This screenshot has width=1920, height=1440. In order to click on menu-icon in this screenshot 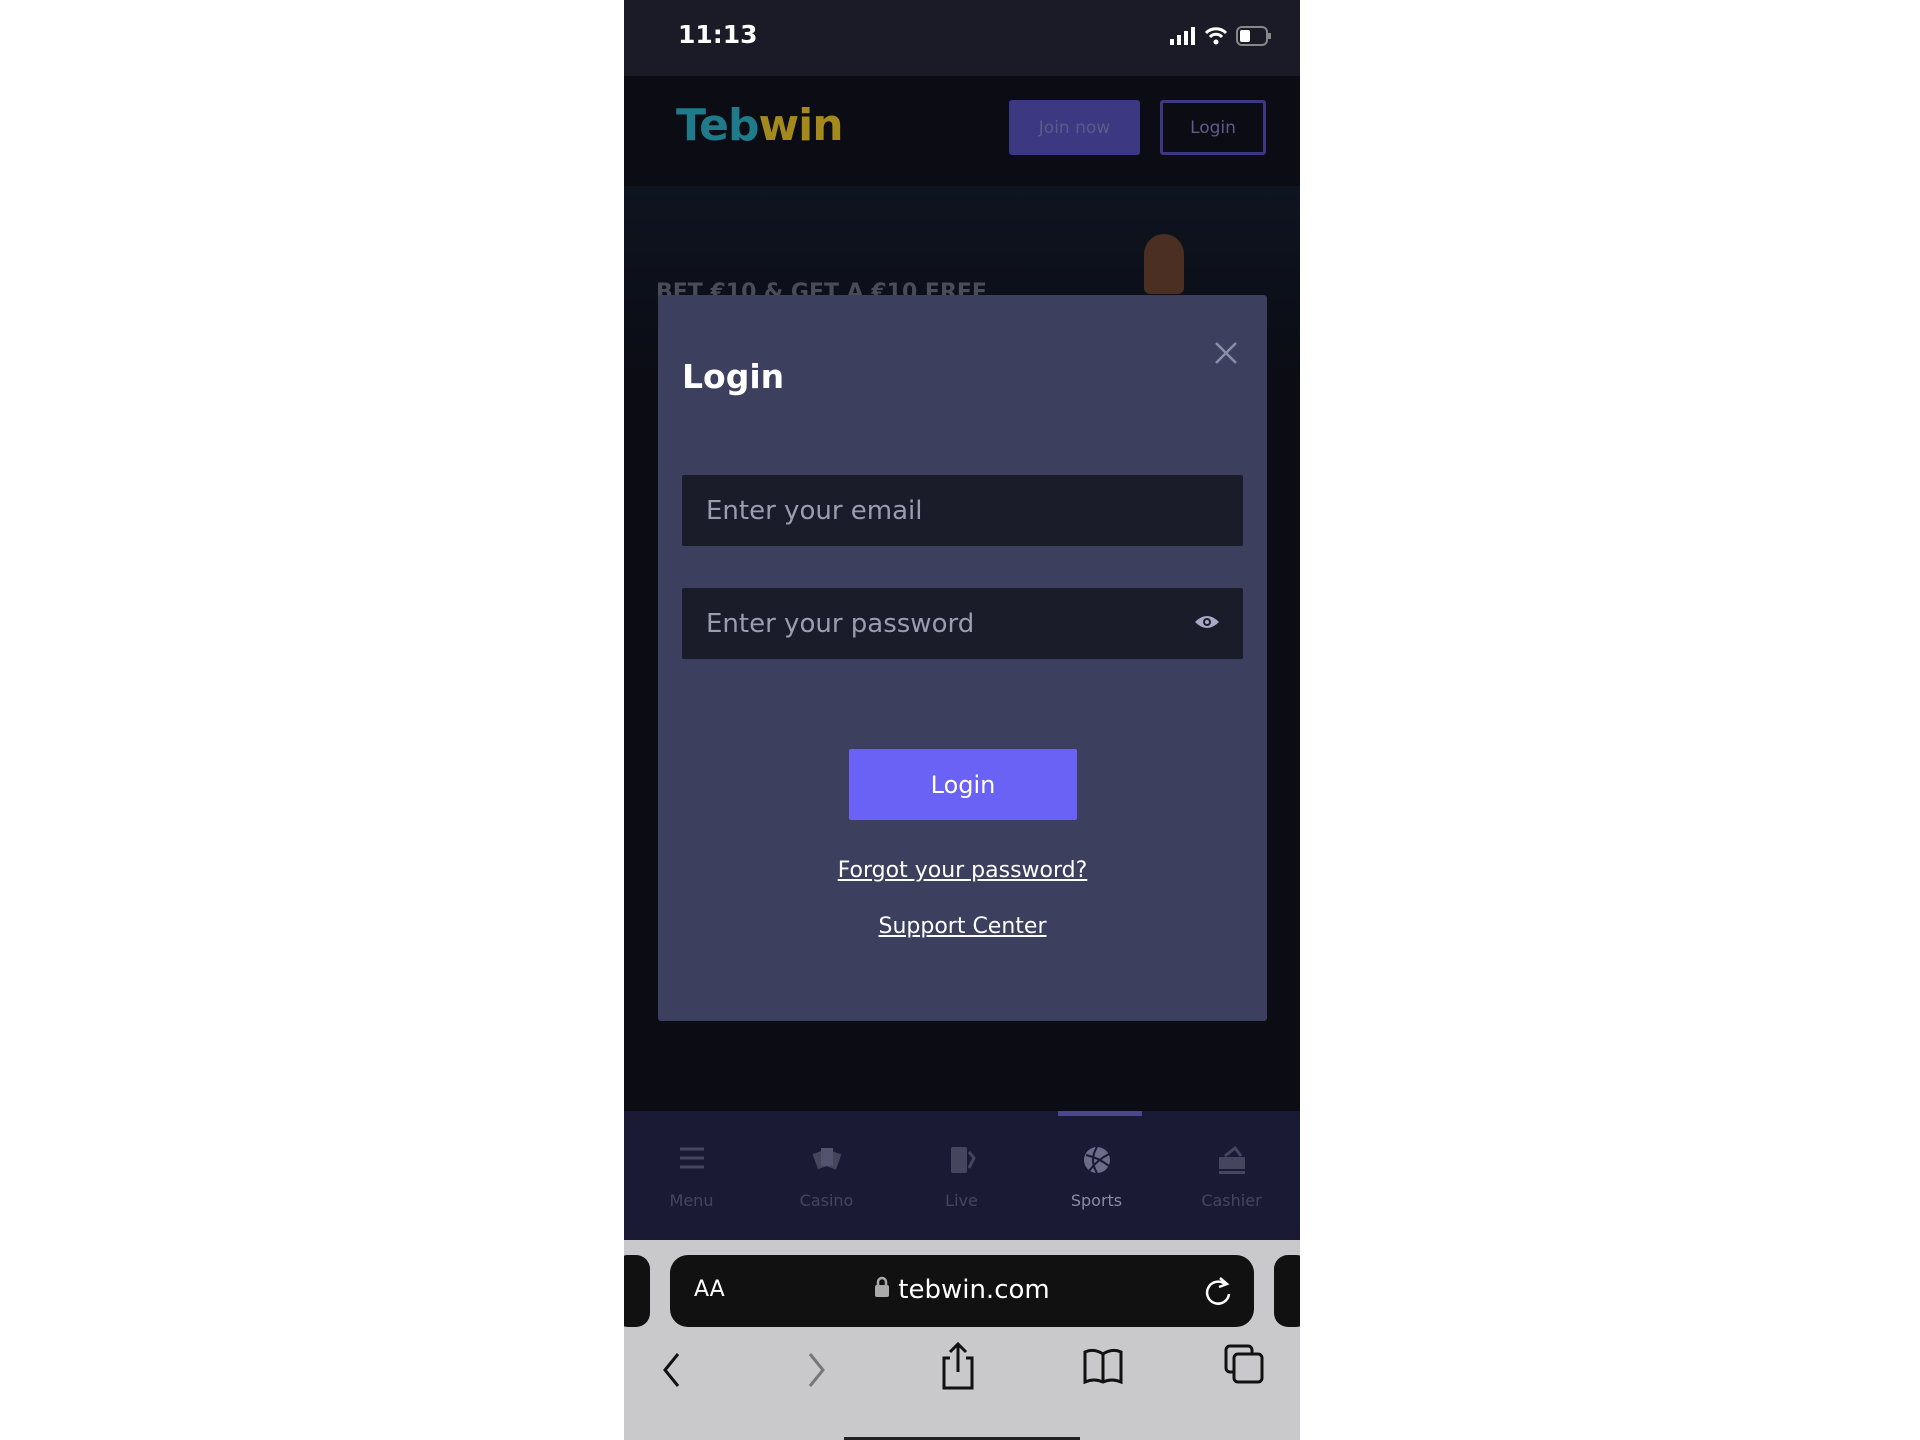, I will do `click(691, 1158)`.